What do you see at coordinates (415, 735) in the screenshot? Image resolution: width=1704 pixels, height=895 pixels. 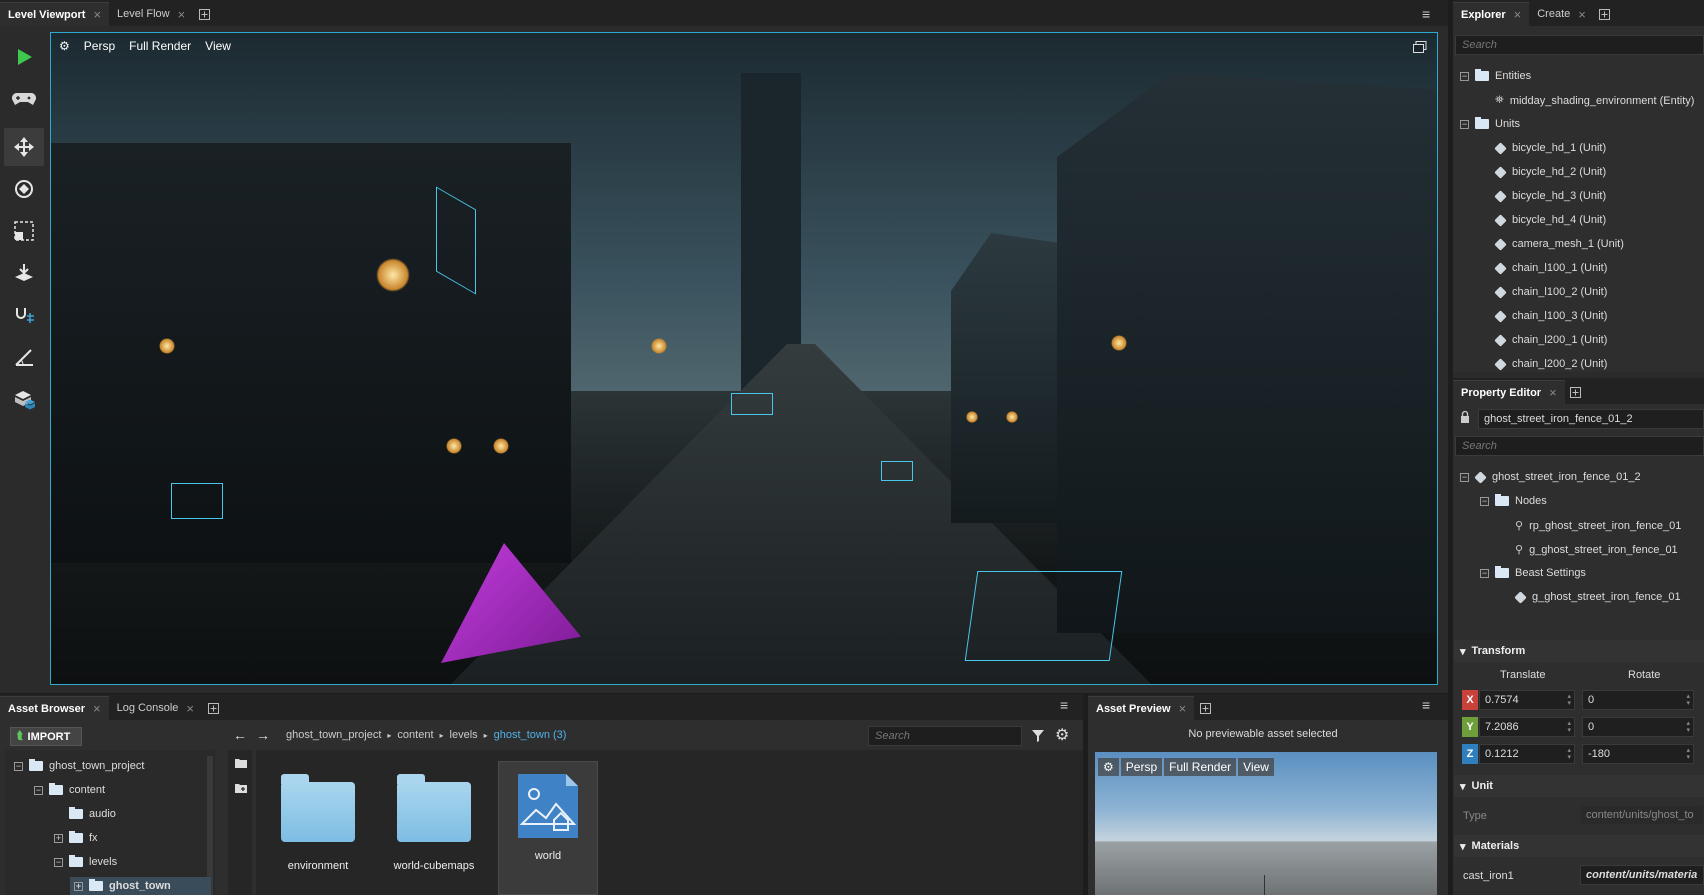 I see `breadcrumb-item: content` at bounding box center [415, 735].